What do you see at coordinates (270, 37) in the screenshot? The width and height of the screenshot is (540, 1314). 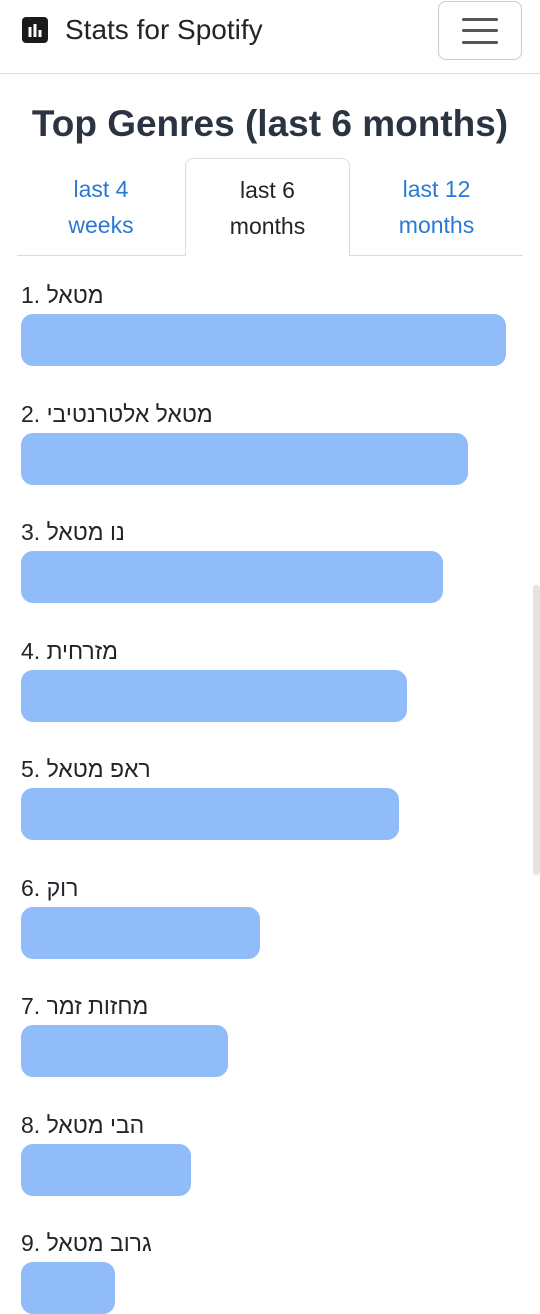 I see `navbar: Stats for Spotify` at bounding box center [270, 37].